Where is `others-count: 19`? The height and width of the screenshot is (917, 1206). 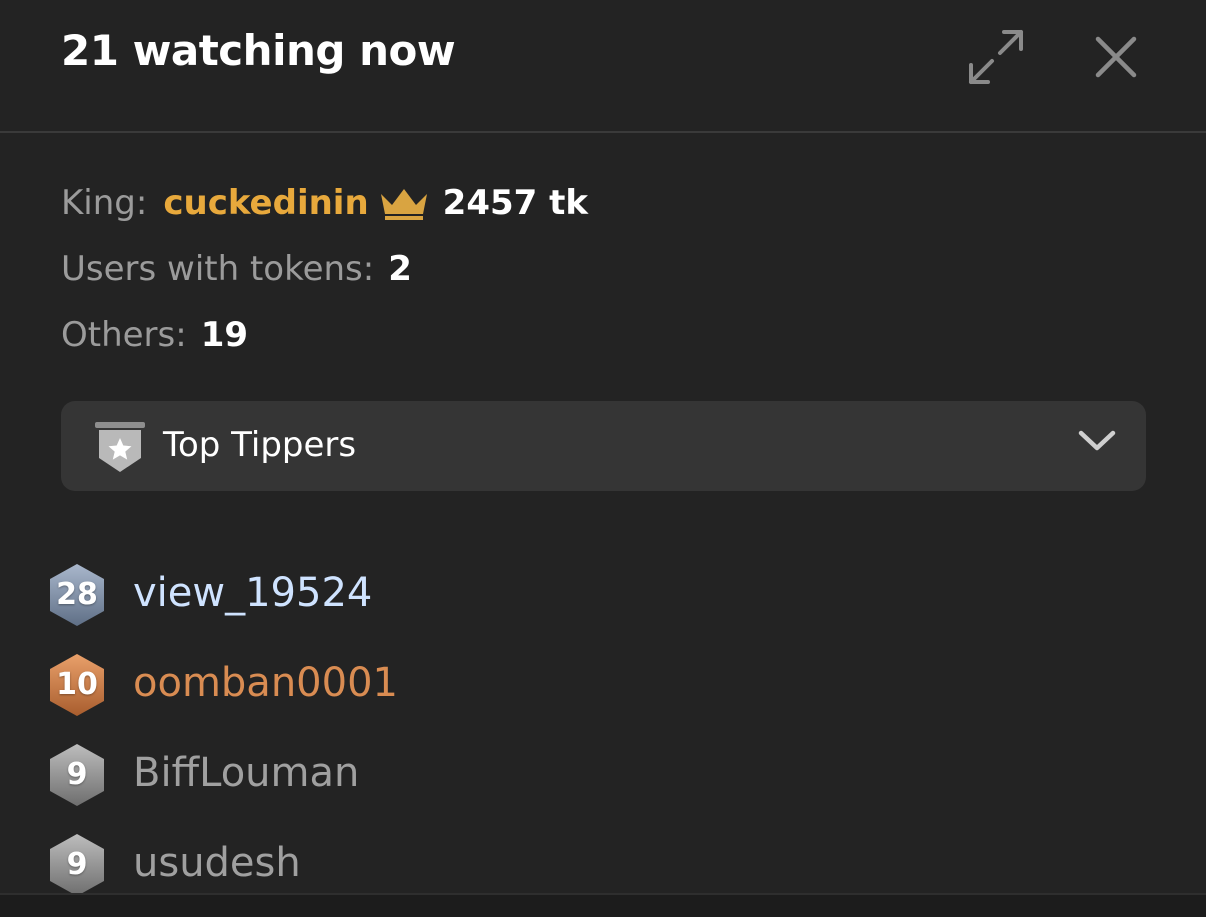
others-count: 19 is located at coordinates (224, 335).